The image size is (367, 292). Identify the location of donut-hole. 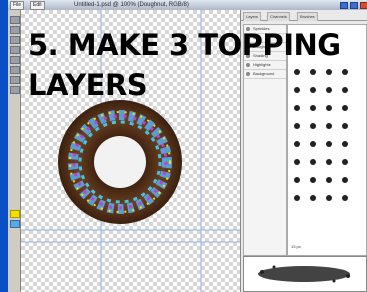
(120, 162).